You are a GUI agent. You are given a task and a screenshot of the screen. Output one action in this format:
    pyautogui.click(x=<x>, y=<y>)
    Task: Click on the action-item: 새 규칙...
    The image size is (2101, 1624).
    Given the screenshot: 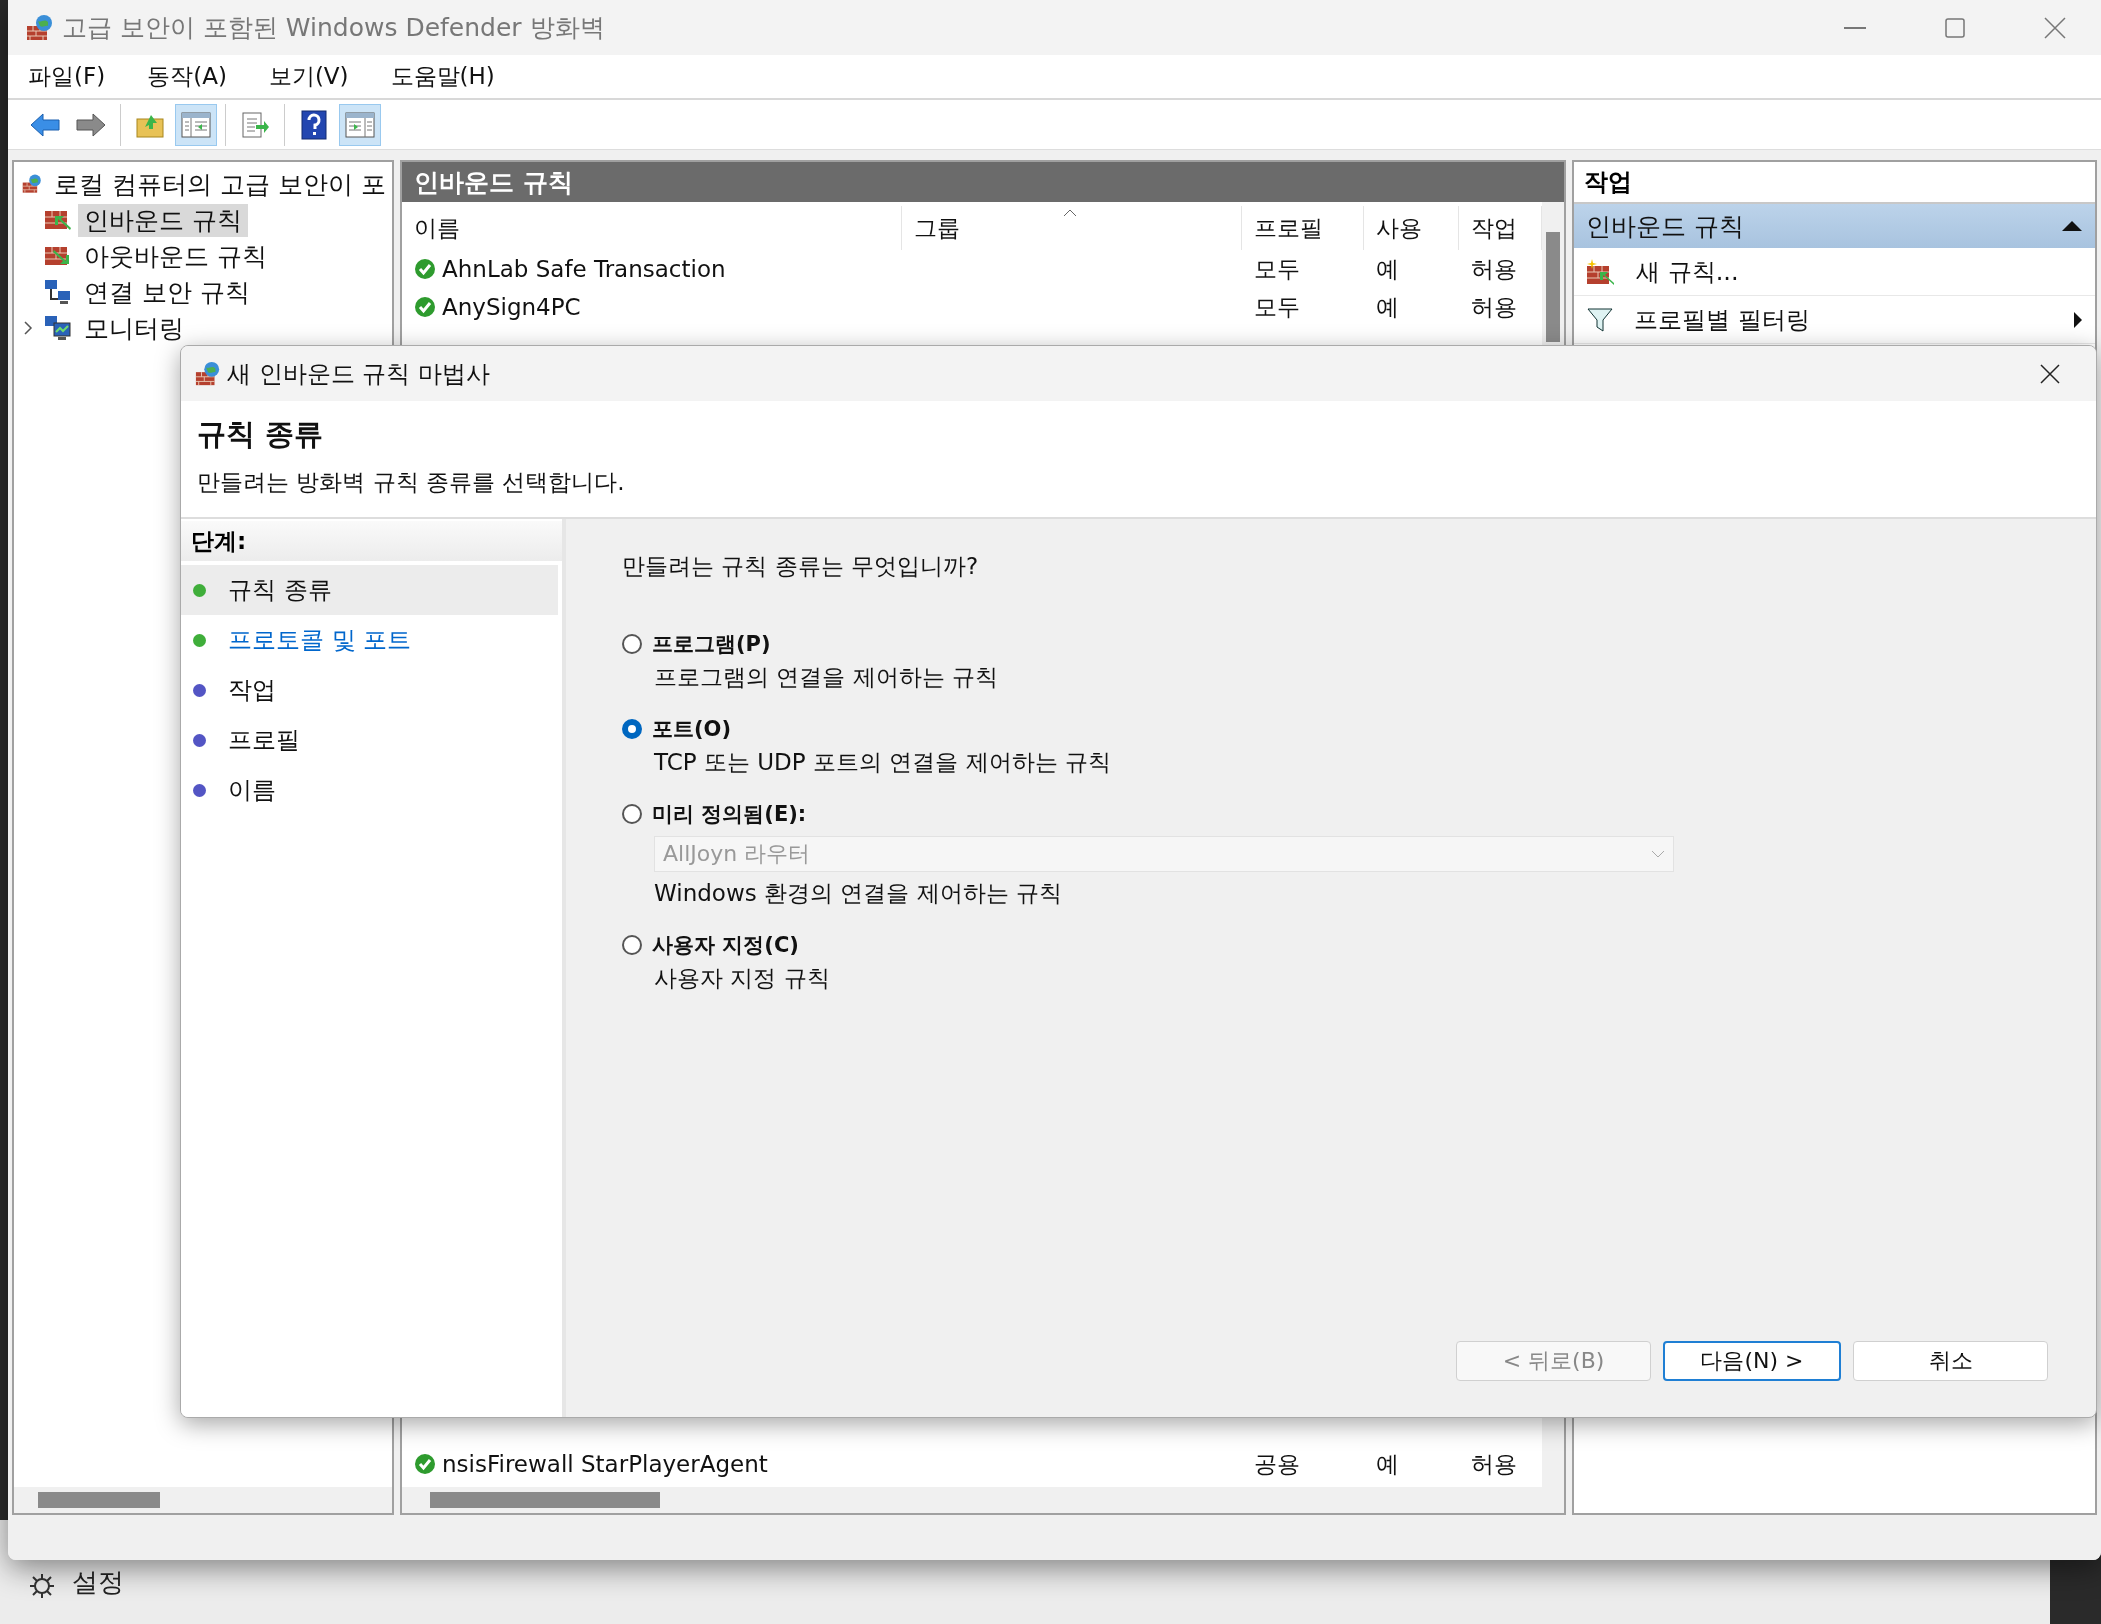 What is the action you would take?
    pyautogui.click(x=1834, y=272)
    